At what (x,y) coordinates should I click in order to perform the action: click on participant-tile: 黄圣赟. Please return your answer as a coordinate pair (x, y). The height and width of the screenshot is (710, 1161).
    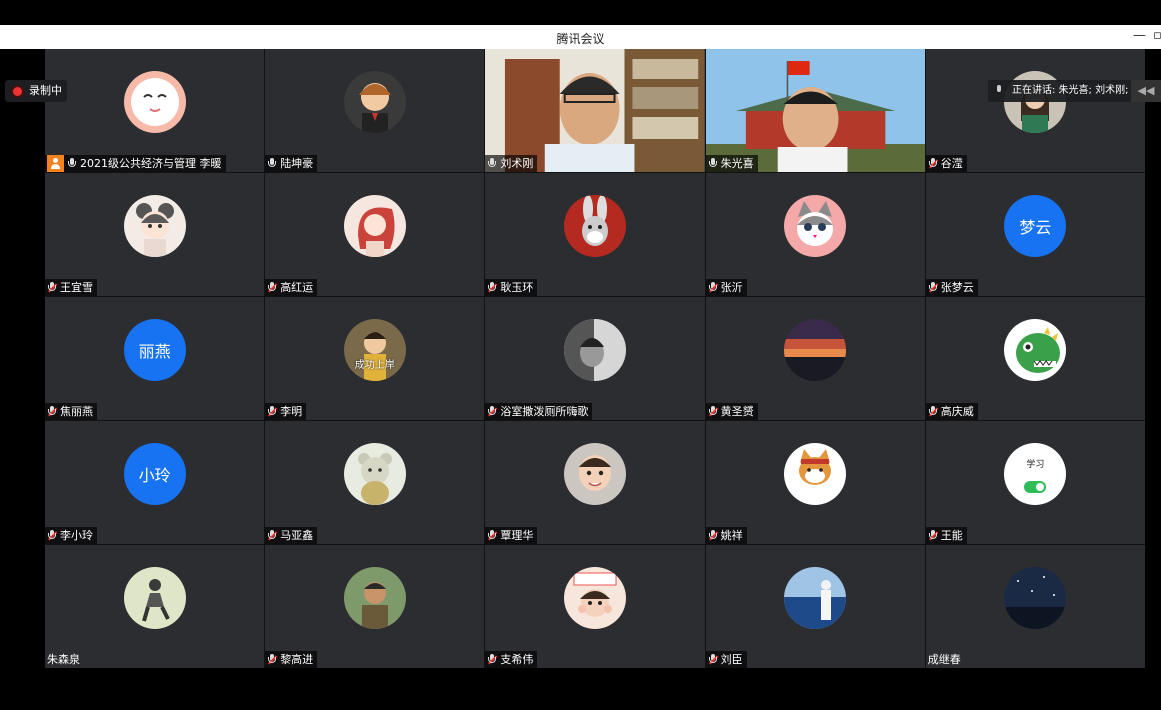
    Looking at the image, I should click on (815, 358).